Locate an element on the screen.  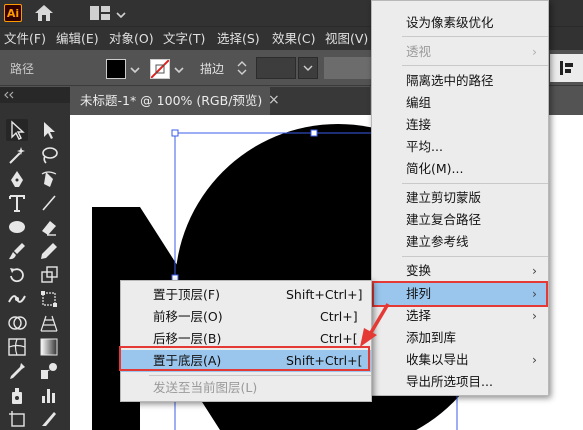
curvature-tool-icon is located at coordinates (49, 179).